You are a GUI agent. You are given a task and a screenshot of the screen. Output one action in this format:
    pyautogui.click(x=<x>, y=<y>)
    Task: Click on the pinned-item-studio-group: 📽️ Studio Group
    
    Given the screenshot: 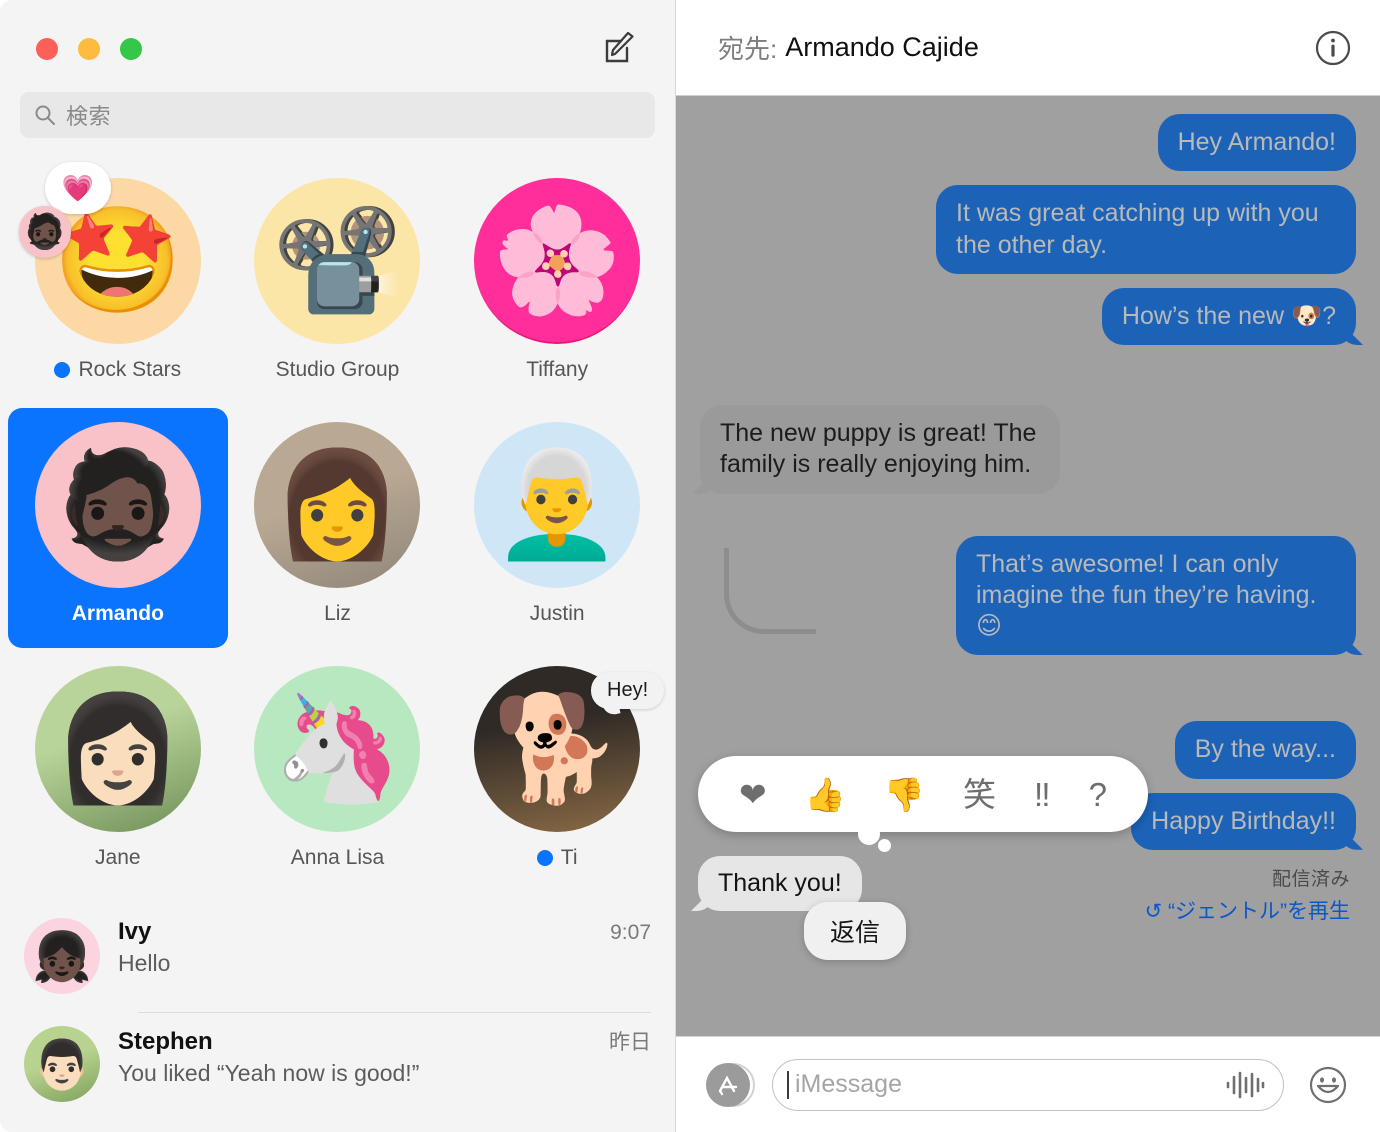 What is the action you would take?
    pyautogui.click(x=338, y=284)
    